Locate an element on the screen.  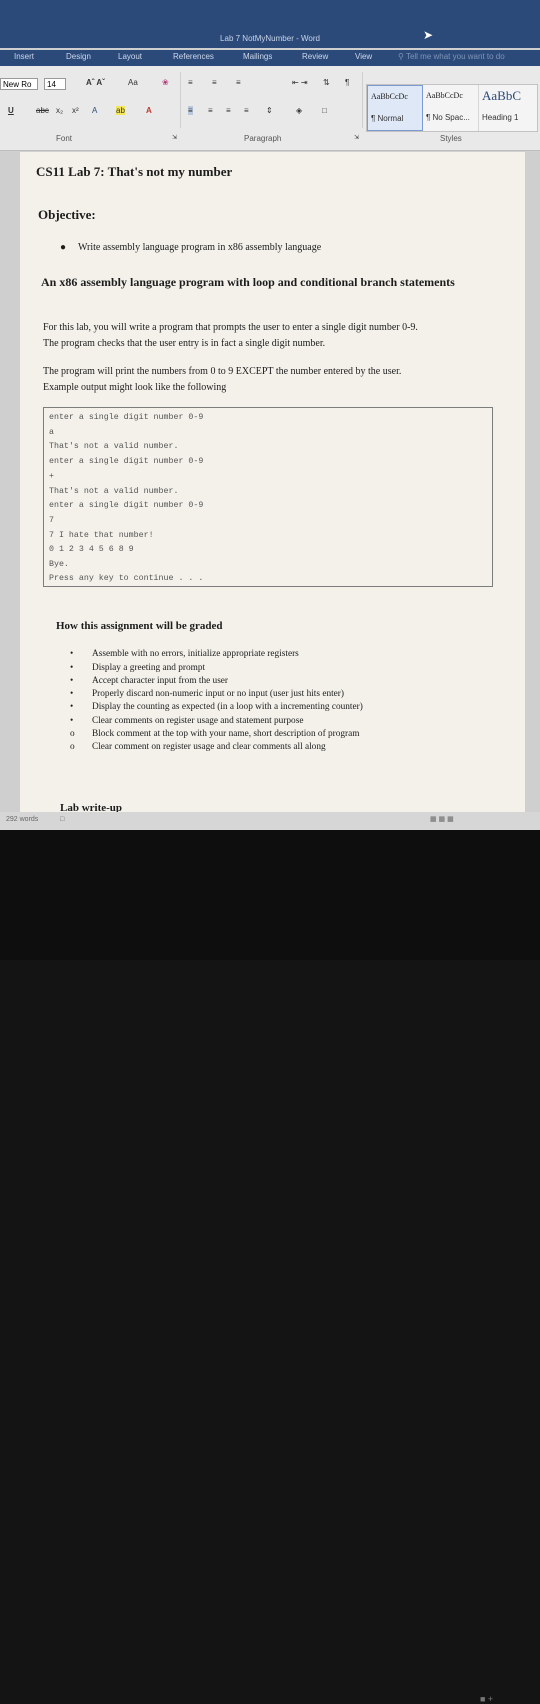
word-count: 292 words is located at coordinates (22, 819).